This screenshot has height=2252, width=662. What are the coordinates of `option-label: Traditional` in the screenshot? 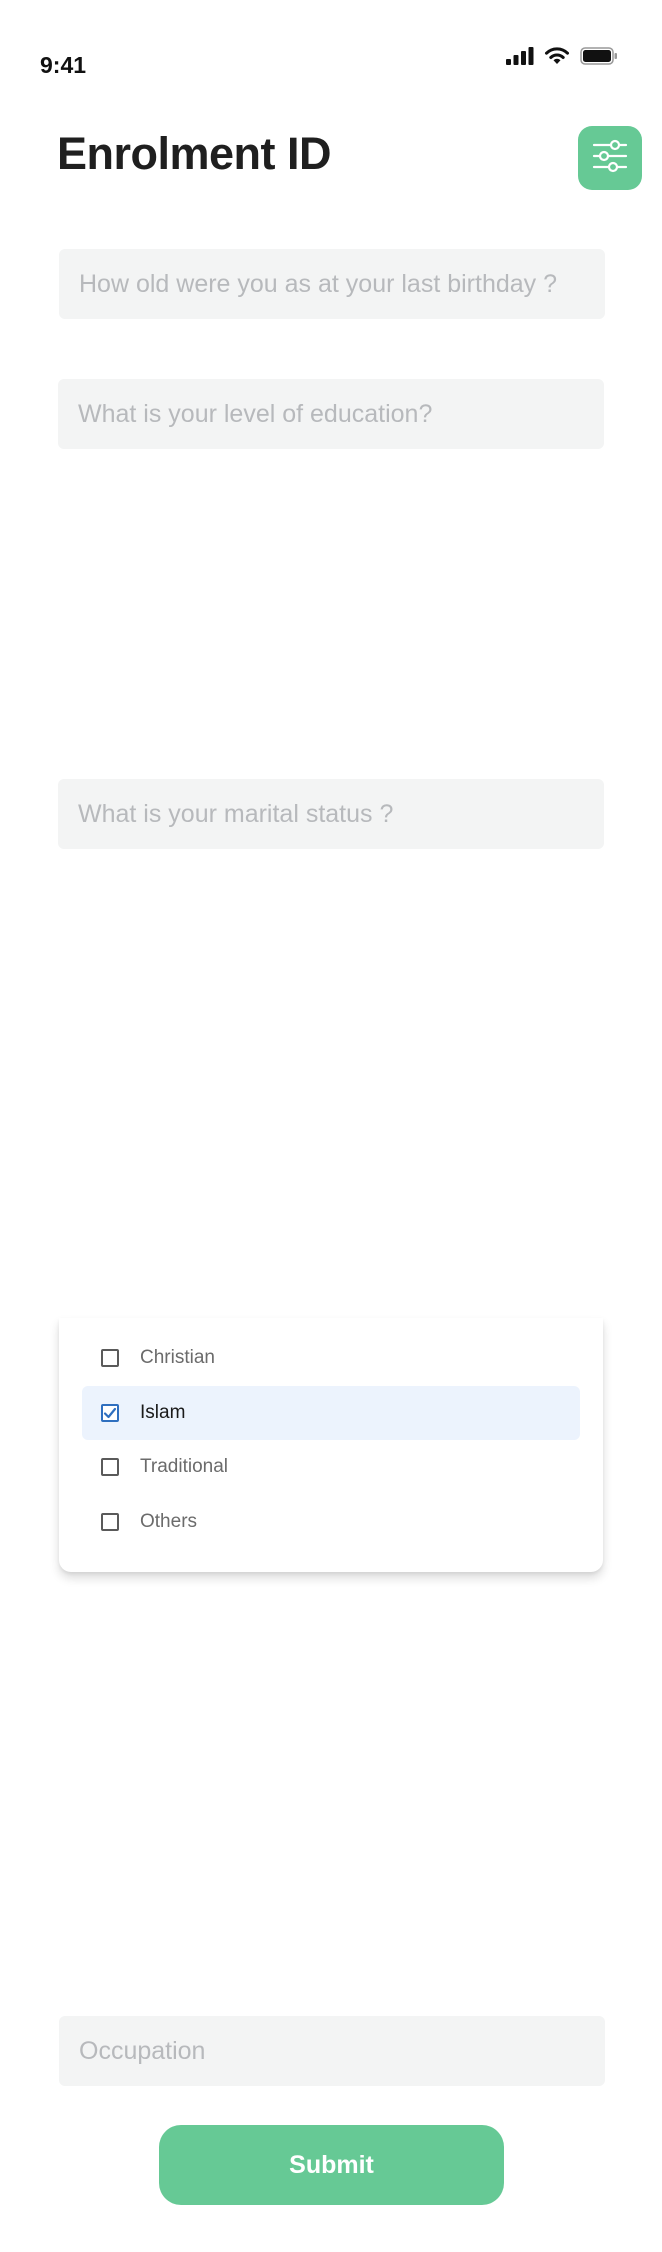 It's located at (184, 1466).